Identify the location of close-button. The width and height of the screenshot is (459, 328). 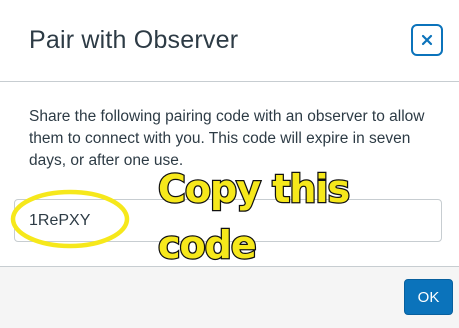
(427, 40).